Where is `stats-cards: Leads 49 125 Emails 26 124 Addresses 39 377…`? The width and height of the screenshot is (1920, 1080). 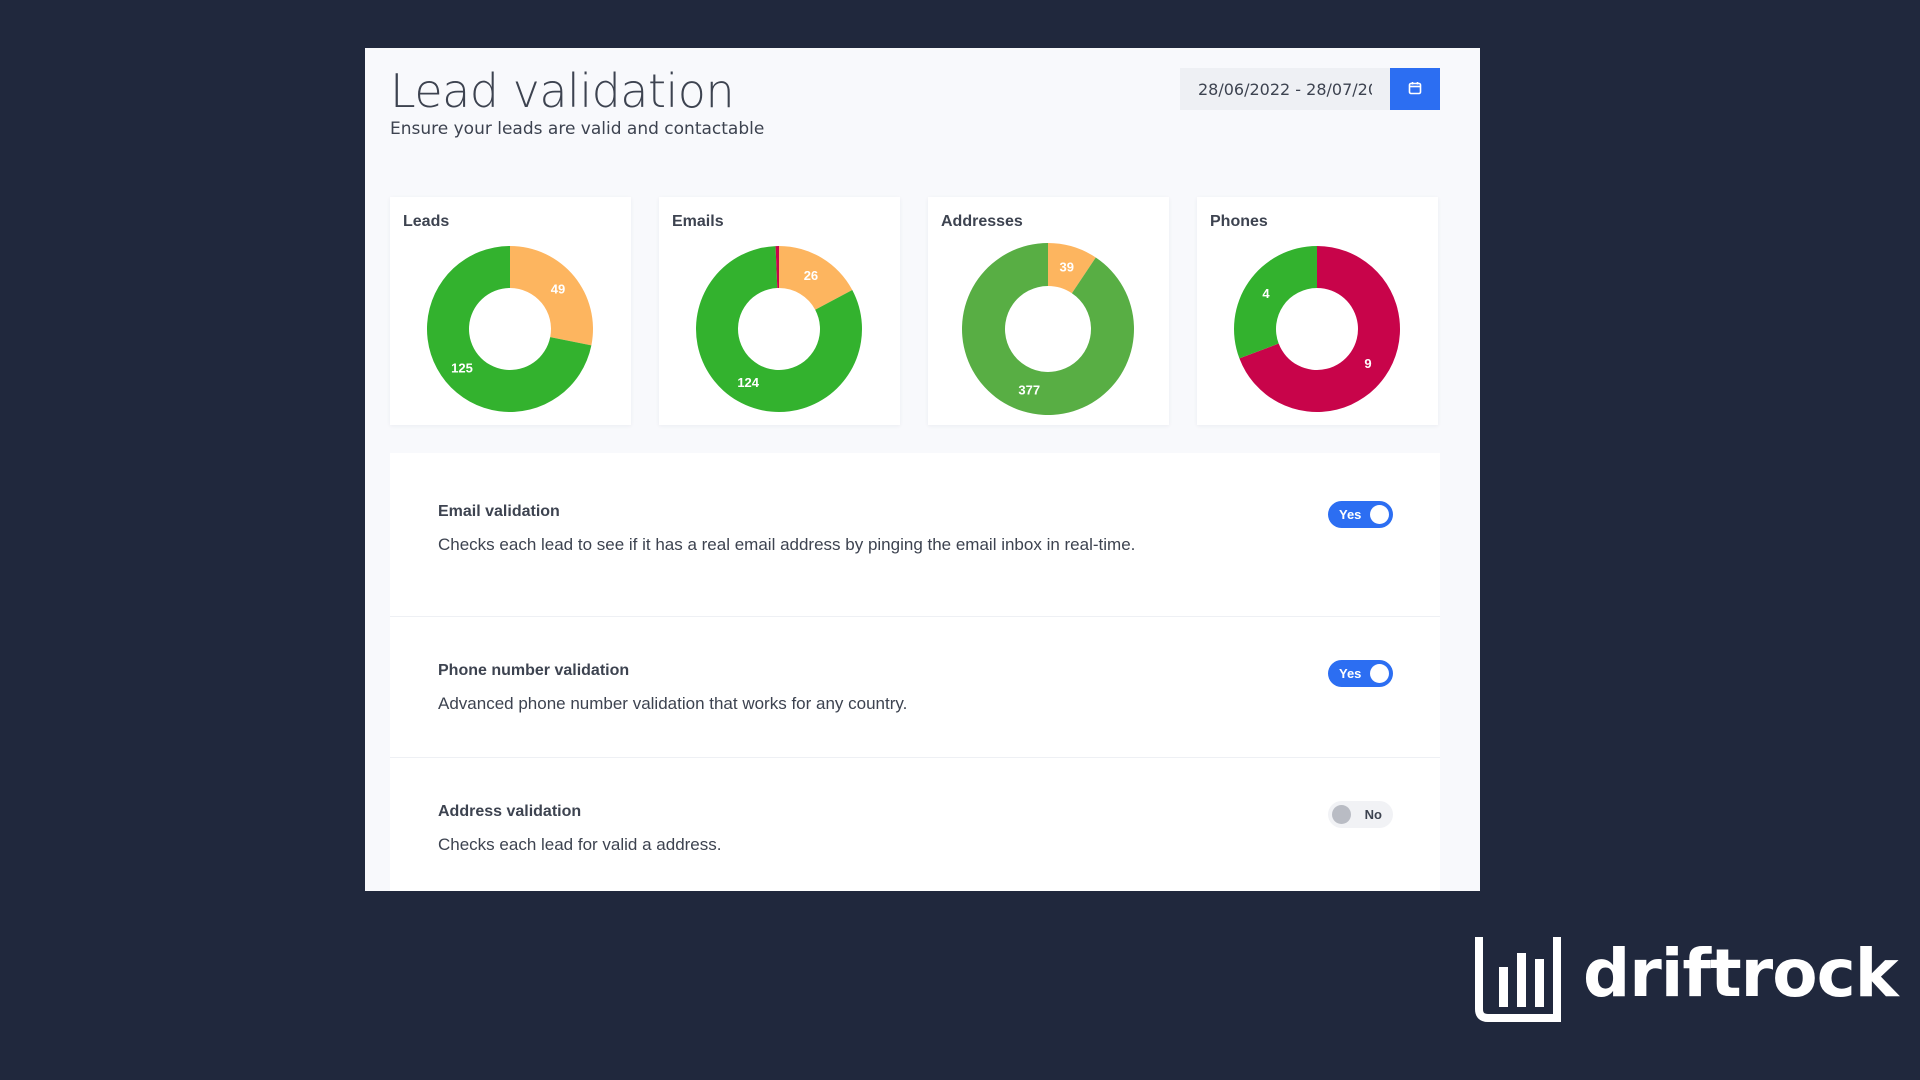 stats-cards: Leads 49 125 Emails 26 124 Addresses 39 377… is located at coordinates (915, 311).